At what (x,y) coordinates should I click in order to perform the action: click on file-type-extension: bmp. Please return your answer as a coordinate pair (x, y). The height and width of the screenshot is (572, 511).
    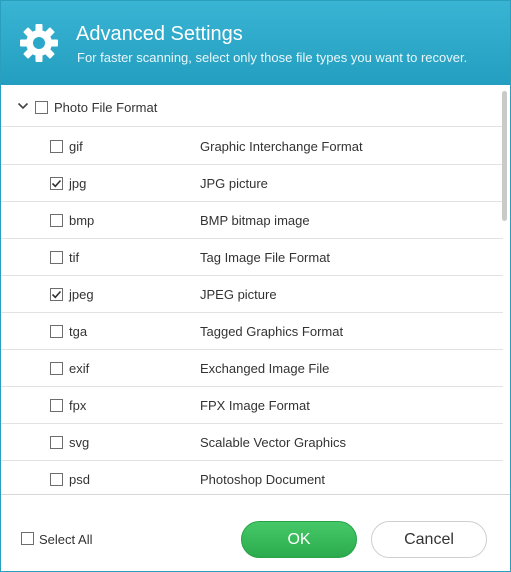
    Looking at the image, I should click on (82, 220).